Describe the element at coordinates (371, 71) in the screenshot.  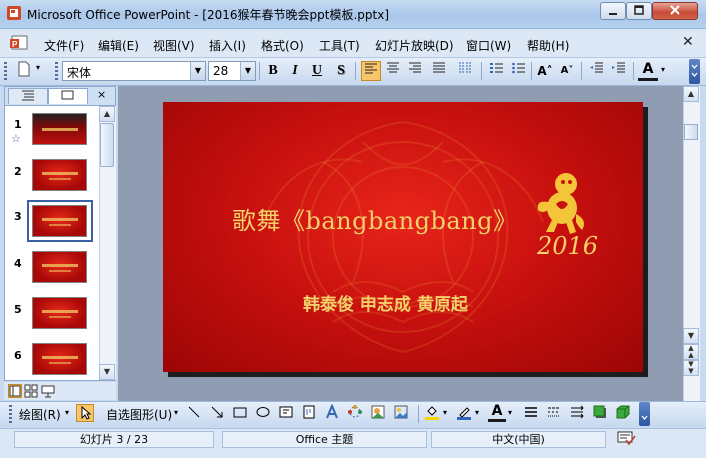
I see `align-left-button` at that location.